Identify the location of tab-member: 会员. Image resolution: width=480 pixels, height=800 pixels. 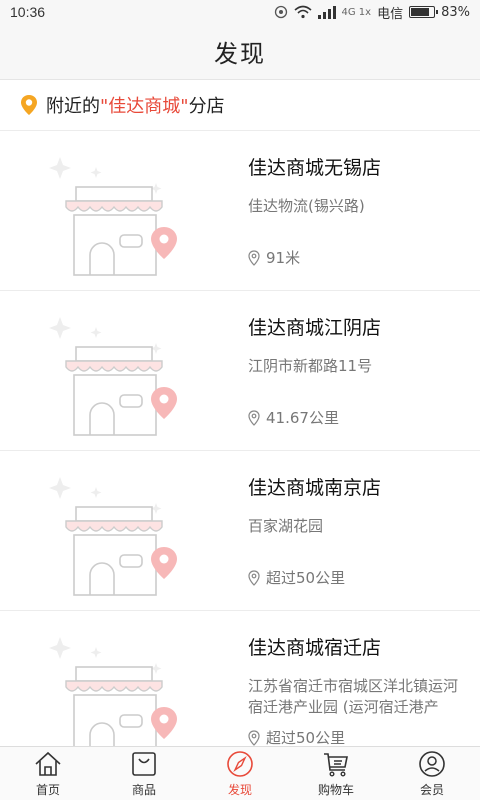
(432, 773).